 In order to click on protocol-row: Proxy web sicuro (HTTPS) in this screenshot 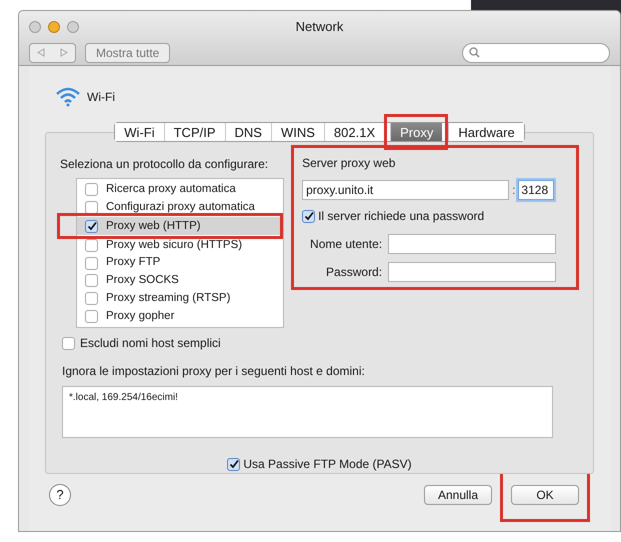, I will do `click(180, 245)`.